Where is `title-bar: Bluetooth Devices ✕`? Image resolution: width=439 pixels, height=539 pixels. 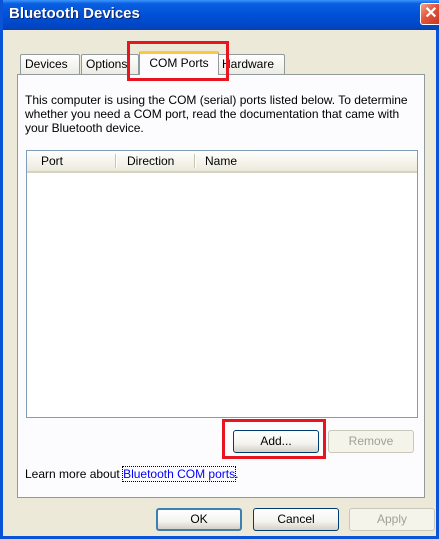 title-bar: Bluetooth Devices ✕ is located at coordinates (221, 15).